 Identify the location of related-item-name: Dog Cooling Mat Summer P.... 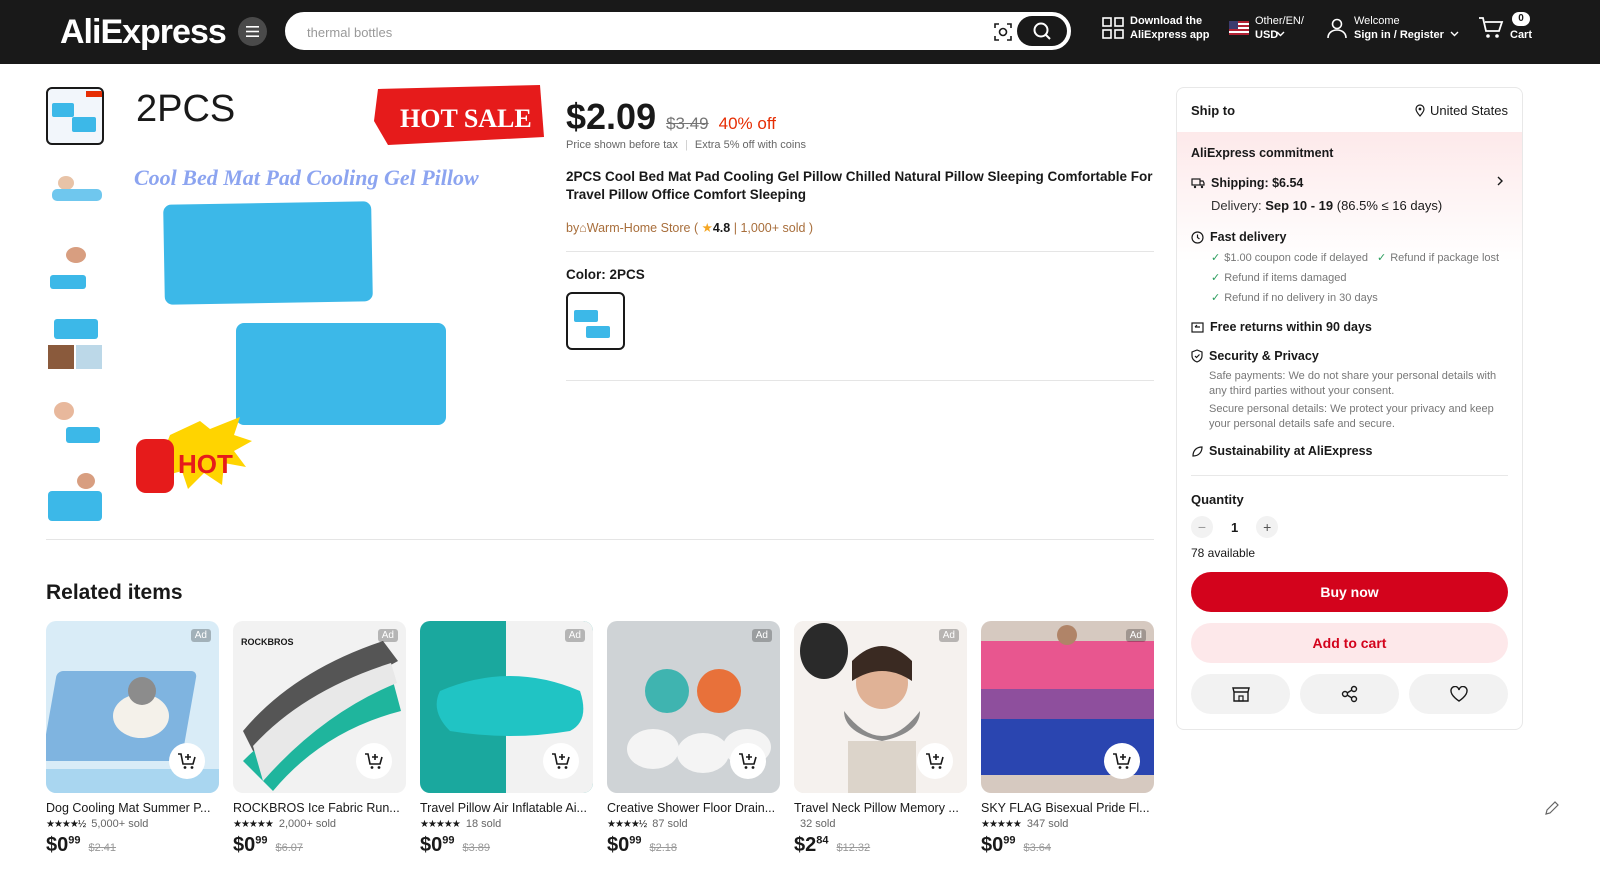
(131, 808).